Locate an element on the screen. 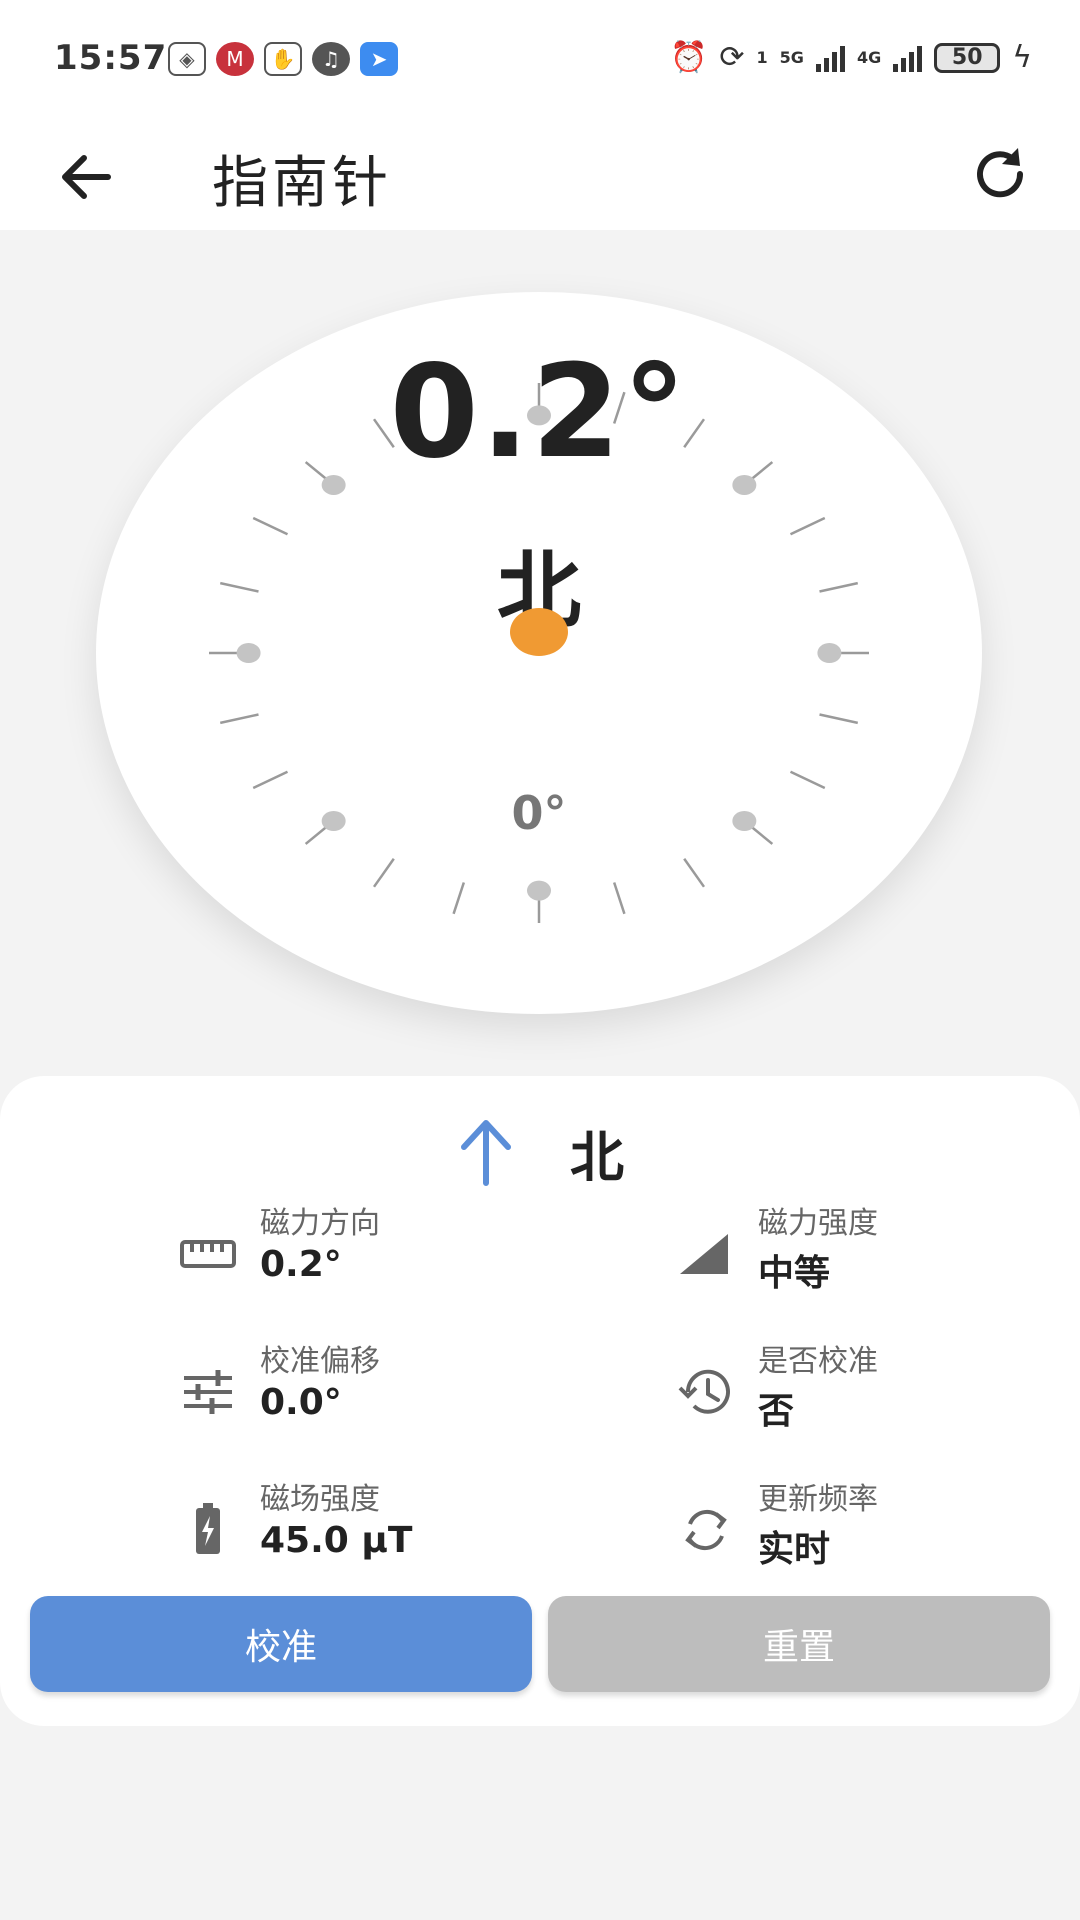  message-icon: ➤ is located at coordinates (379, 59).